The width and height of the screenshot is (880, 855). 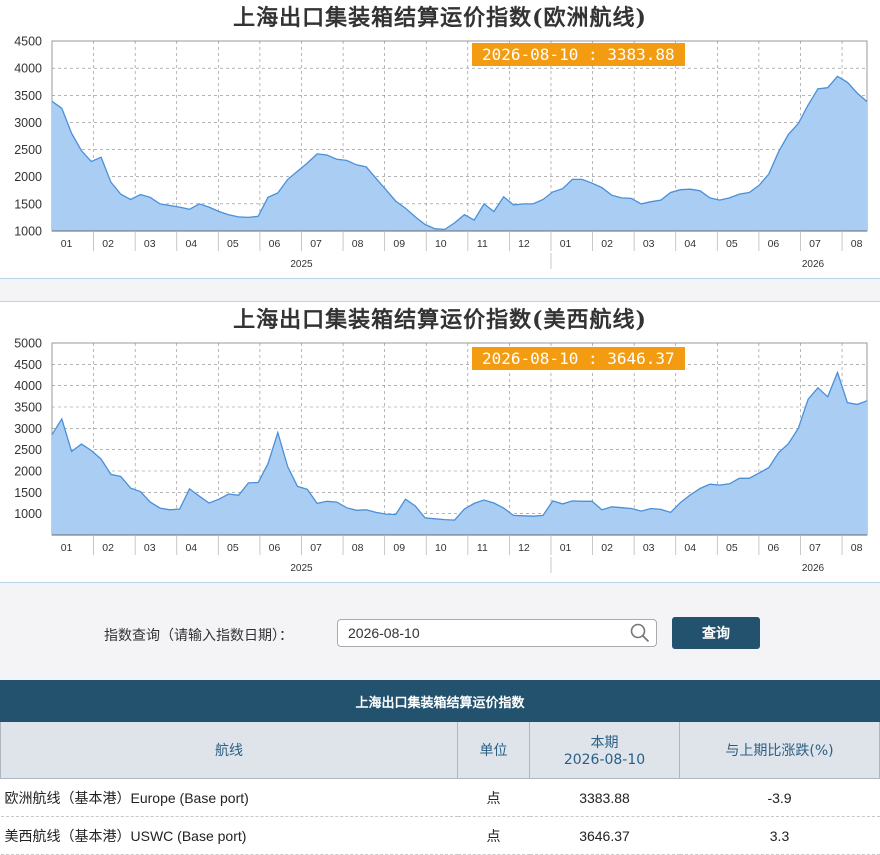 I want to click on header-current-date: 2026-08-10, so click(x=604, y=760).